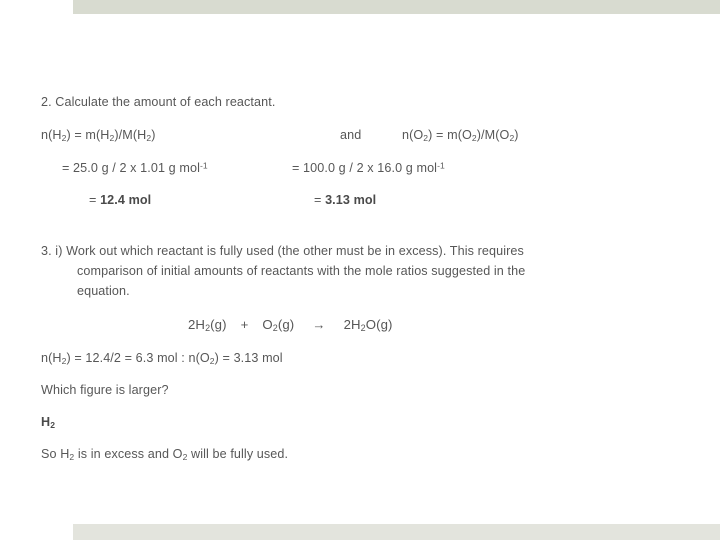 This screenshot has height=540, width=720. Describe the element at coordinates (131, 168) in the screenshot. I see `hydrogen-calculation-text: = 25.0 g / 2 x 1.01 g mol` at that location.